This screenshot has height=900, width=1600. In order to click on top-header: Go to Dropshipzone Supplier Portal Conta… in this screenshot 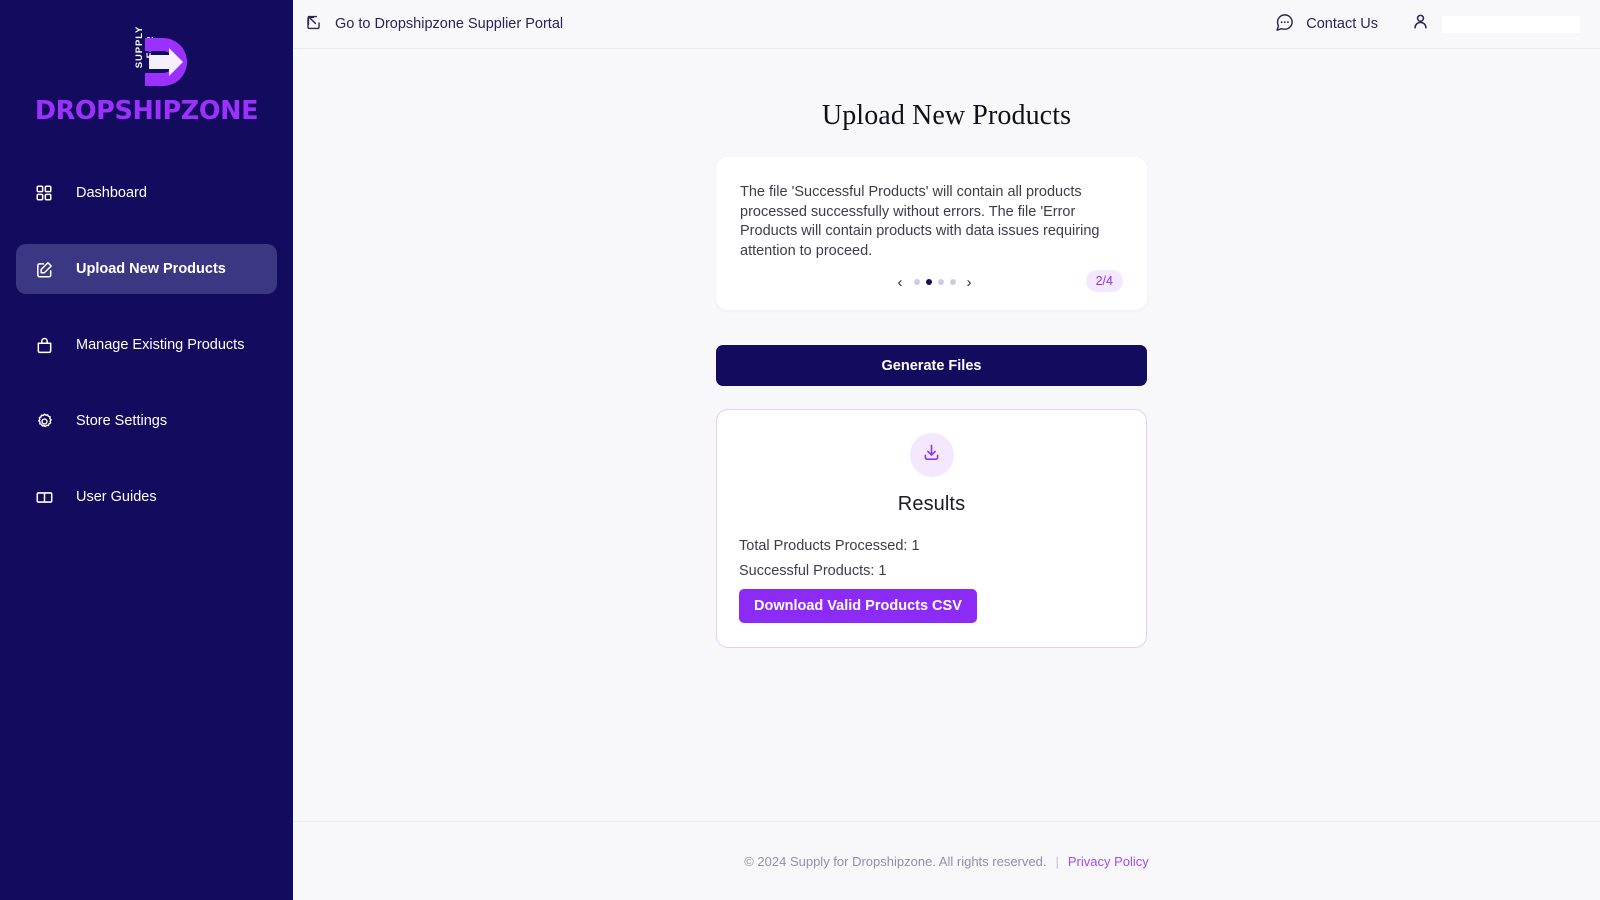, I will do `click(946, 24)`.